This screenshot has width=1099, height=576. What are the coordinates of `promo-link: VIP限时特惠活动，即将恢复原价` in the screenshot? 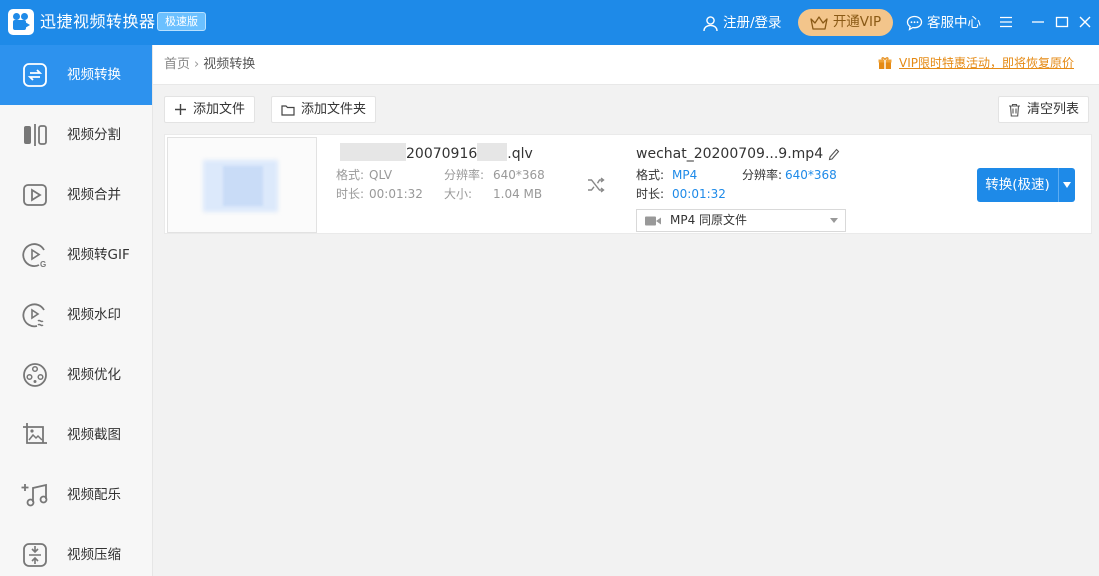 It's located at (976, 63).